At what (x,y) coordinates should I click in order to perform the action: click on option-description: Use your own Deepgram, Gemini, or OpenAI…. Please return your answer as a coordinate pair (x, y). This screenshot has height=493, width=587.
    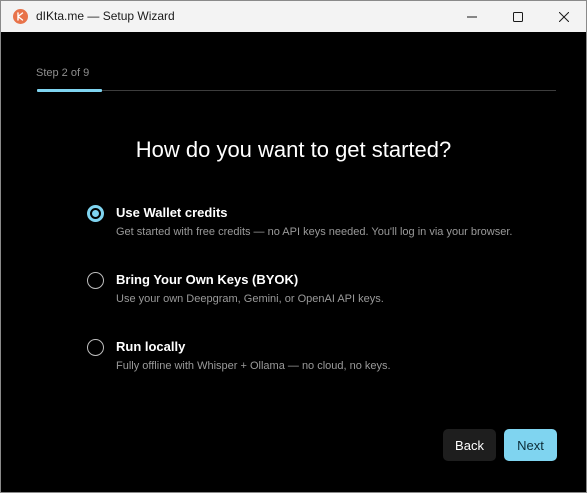
    Looking at the image, I should click on (250, 299).